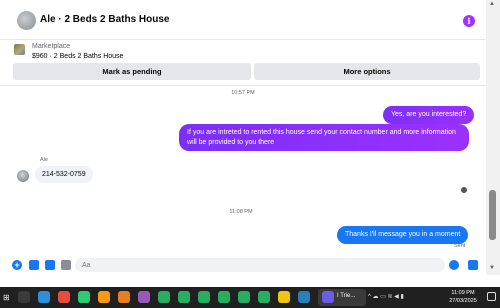  What do you see at coordinates (24, 297) in the screenshot?
I see `search-icon` at bounding box center [24, 297].